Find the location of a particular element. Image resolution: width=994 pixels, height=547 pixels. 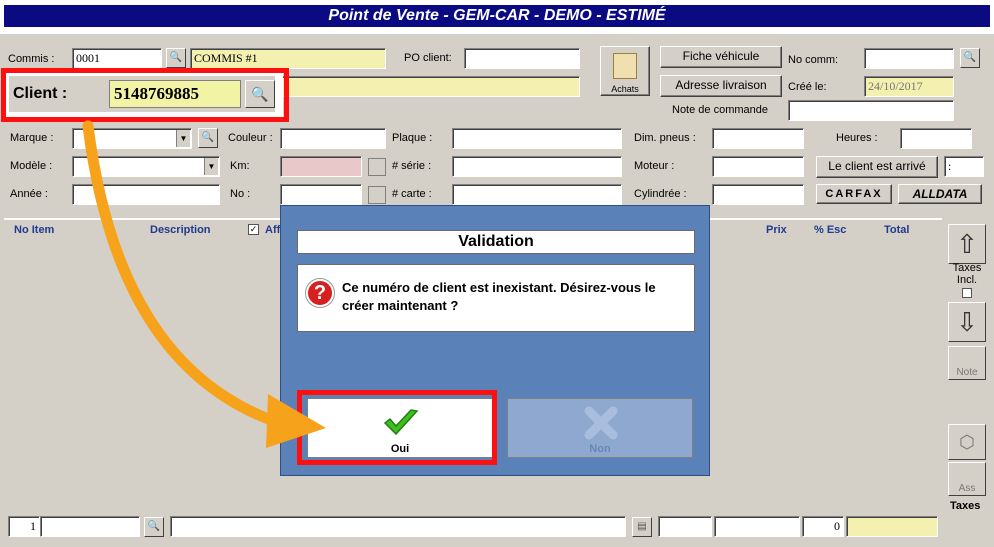

window-title: Point de Vente - GEM-CAR - DEMO - ESTIMÉ is located at coordinates (497, 16).